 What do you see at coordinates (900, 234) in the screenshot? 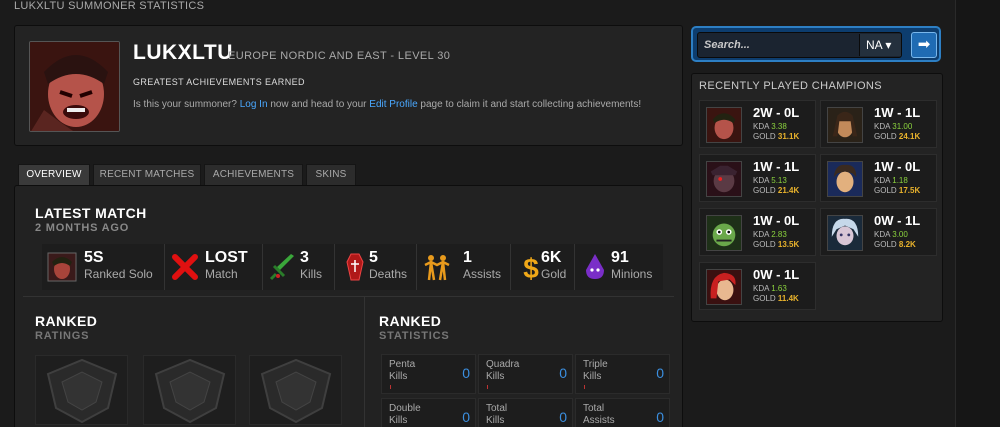
I see `kda-value: 3.00` at bounding box center [900, 234].